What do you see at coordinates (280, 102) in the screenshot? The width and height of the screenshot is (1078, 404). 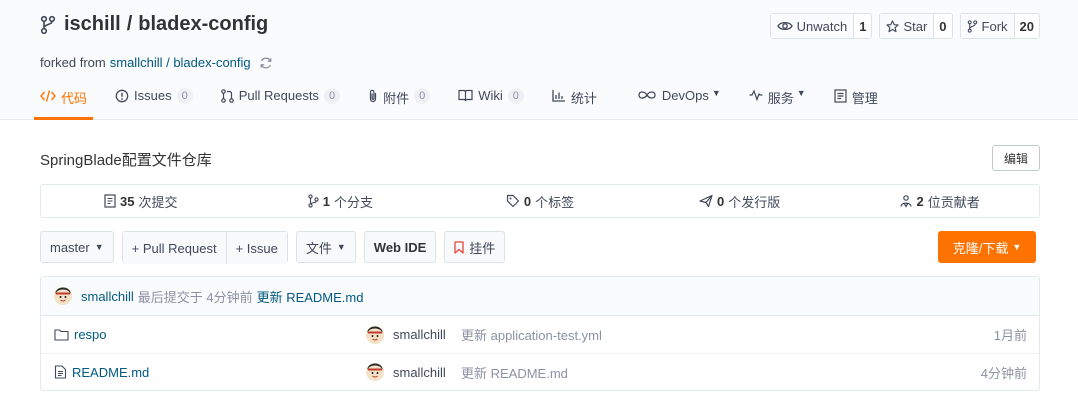 I see `tab-pull-requests: Pull Requests 0` at bounding box center [280, 102].